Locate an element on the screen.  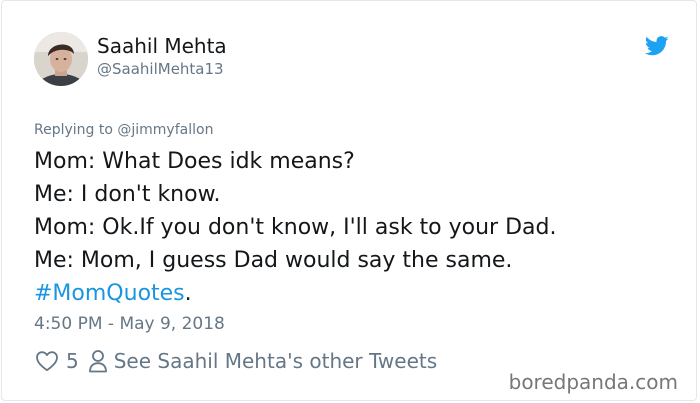
tweet-actions: 5 See Saahil Mehta's other Tweets is located at coordinates (236, 361).